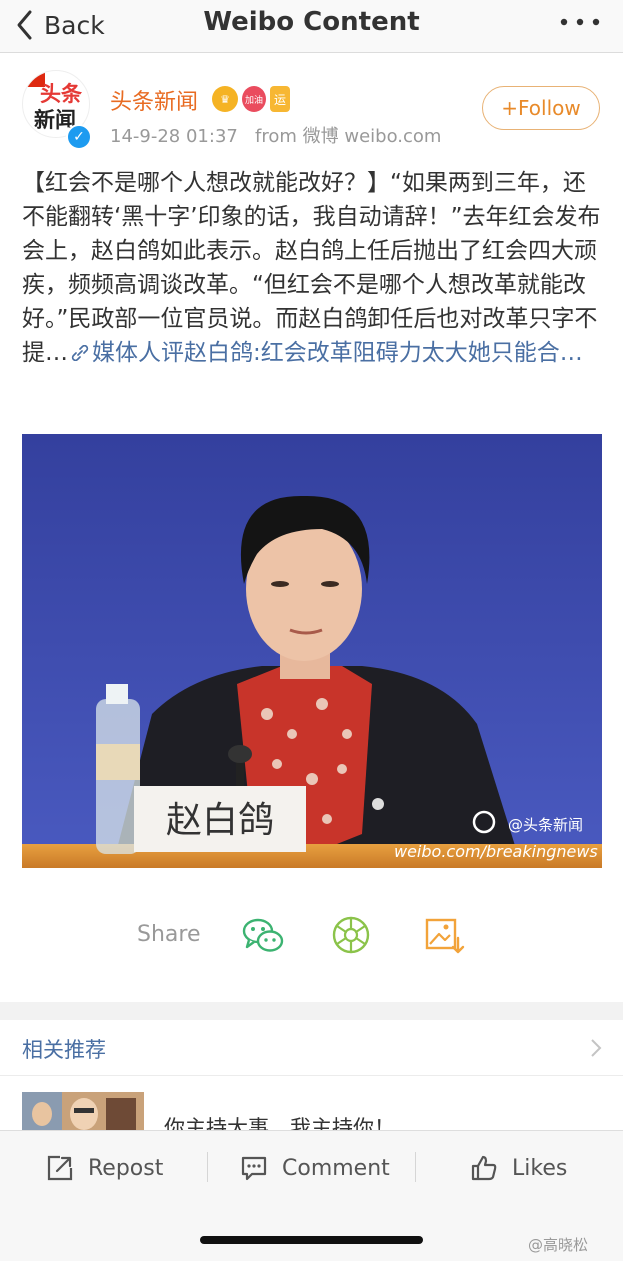  I want to click on repost-button: Repost, so click(104, 1168).